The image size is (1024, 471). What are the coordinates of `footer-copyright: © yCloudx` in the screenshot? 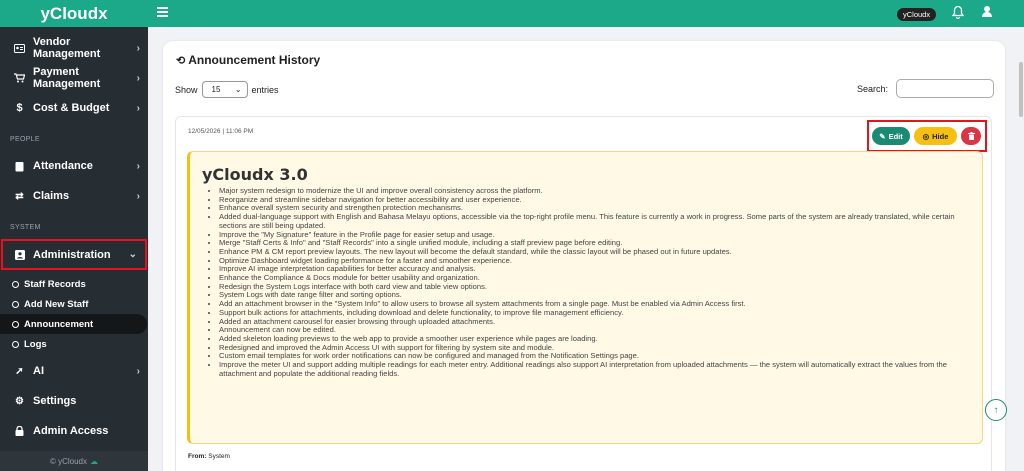 It's located at (68, 461).